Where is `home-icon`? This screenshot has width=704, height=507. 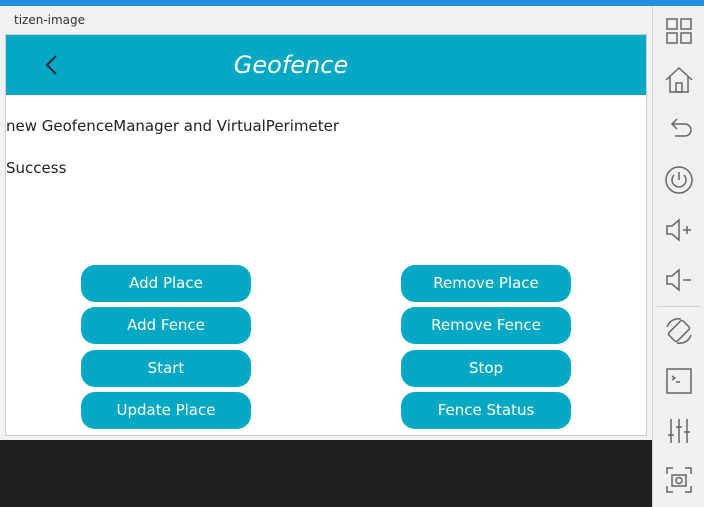 home-icon is located at coordinates (679, 80).